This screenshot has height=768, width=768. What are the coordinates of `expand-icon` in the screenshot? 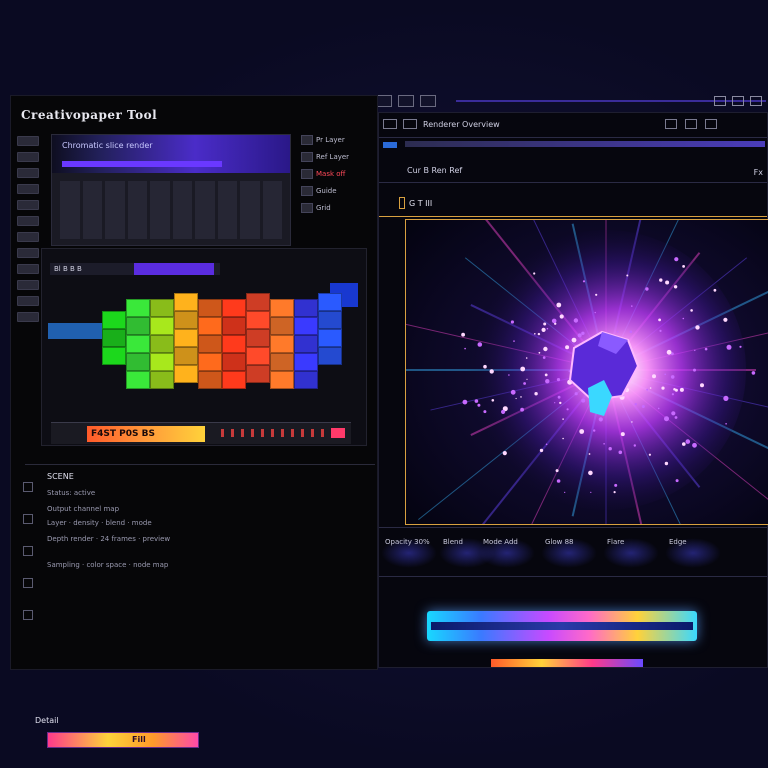 It's located at (691, 124).